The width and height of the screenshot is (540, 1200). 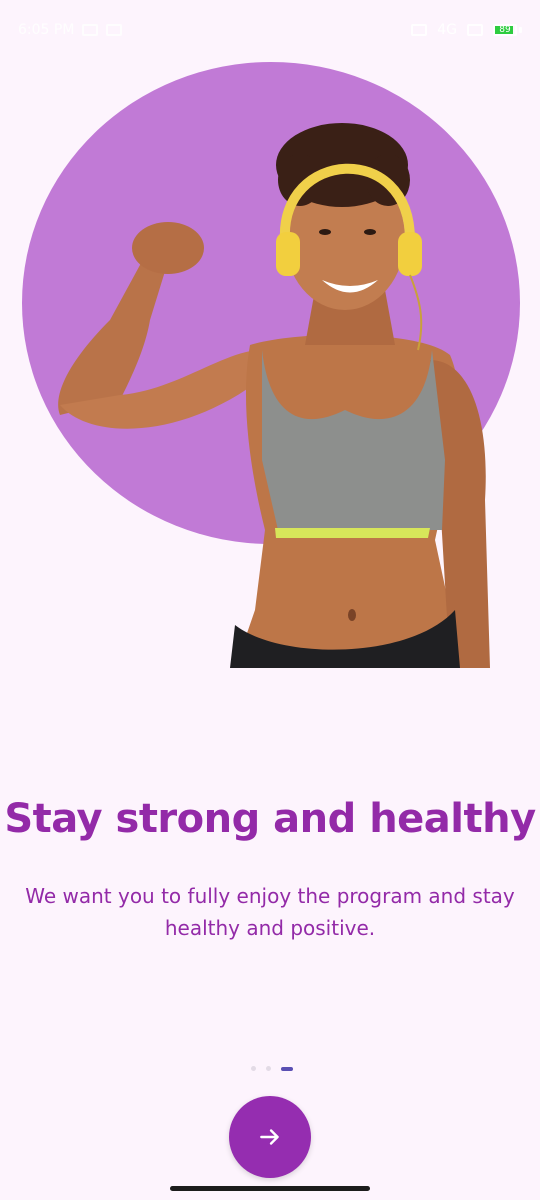 What do you see at coordinates (270, 1188) in the screenshot?
I see `home-indicator` at bounding box center [270, 1188].